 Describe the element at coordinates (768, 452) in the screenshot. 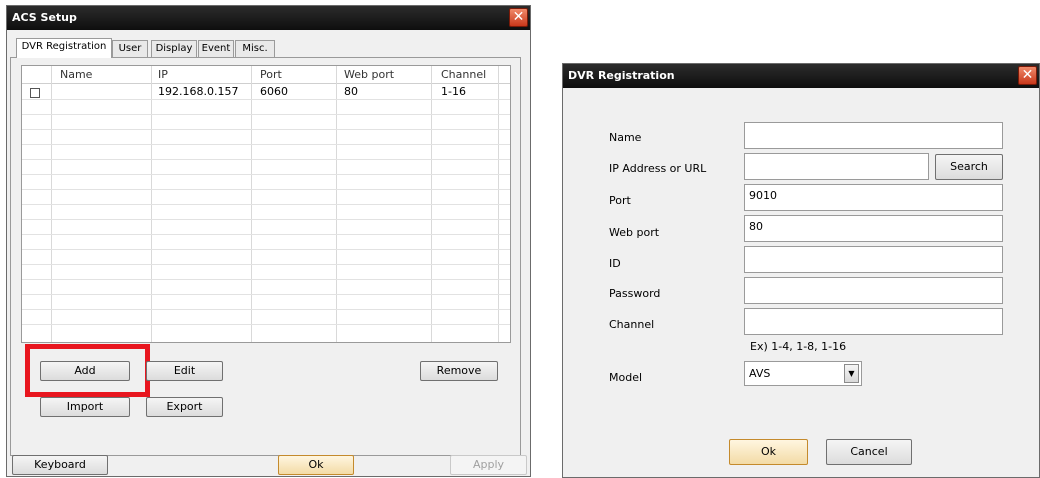

I see `dvr-ok-button: Ok` at that location.